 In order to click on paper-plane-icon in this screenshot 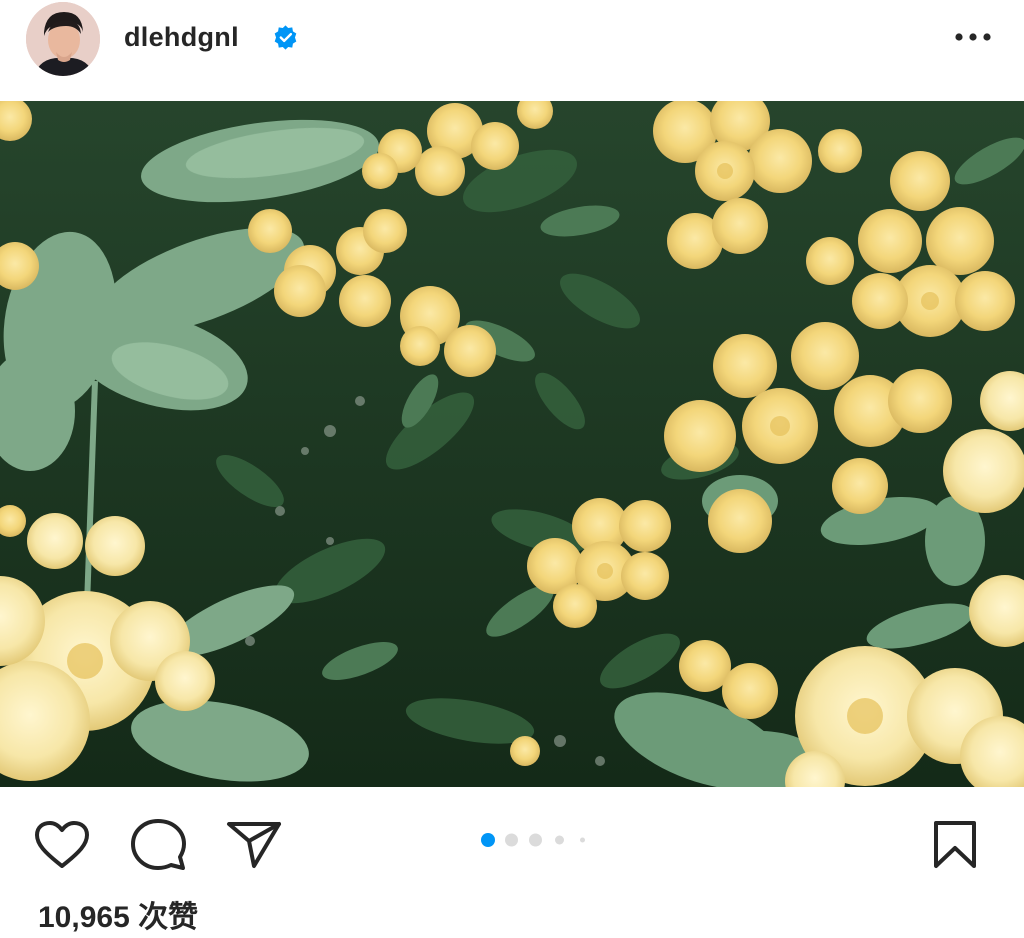, I will do `click(254, 845)`.